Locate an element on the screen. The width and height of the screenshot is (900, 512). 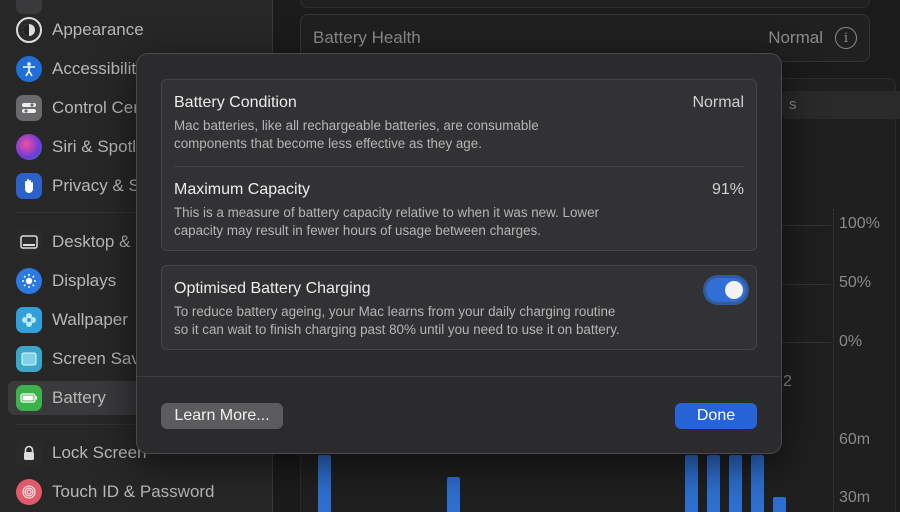
privacy-hand-icon is located at coordinates (29, 186).